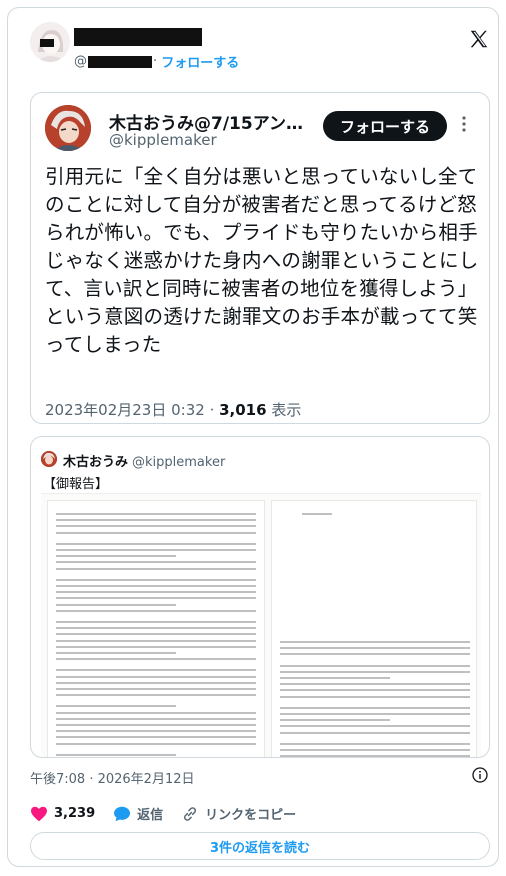 The width and height of the screenshot is (506, 876). I want to click on tweet-timestamp: 午後7:08 · 2026年2月12日, so click(112, 777).